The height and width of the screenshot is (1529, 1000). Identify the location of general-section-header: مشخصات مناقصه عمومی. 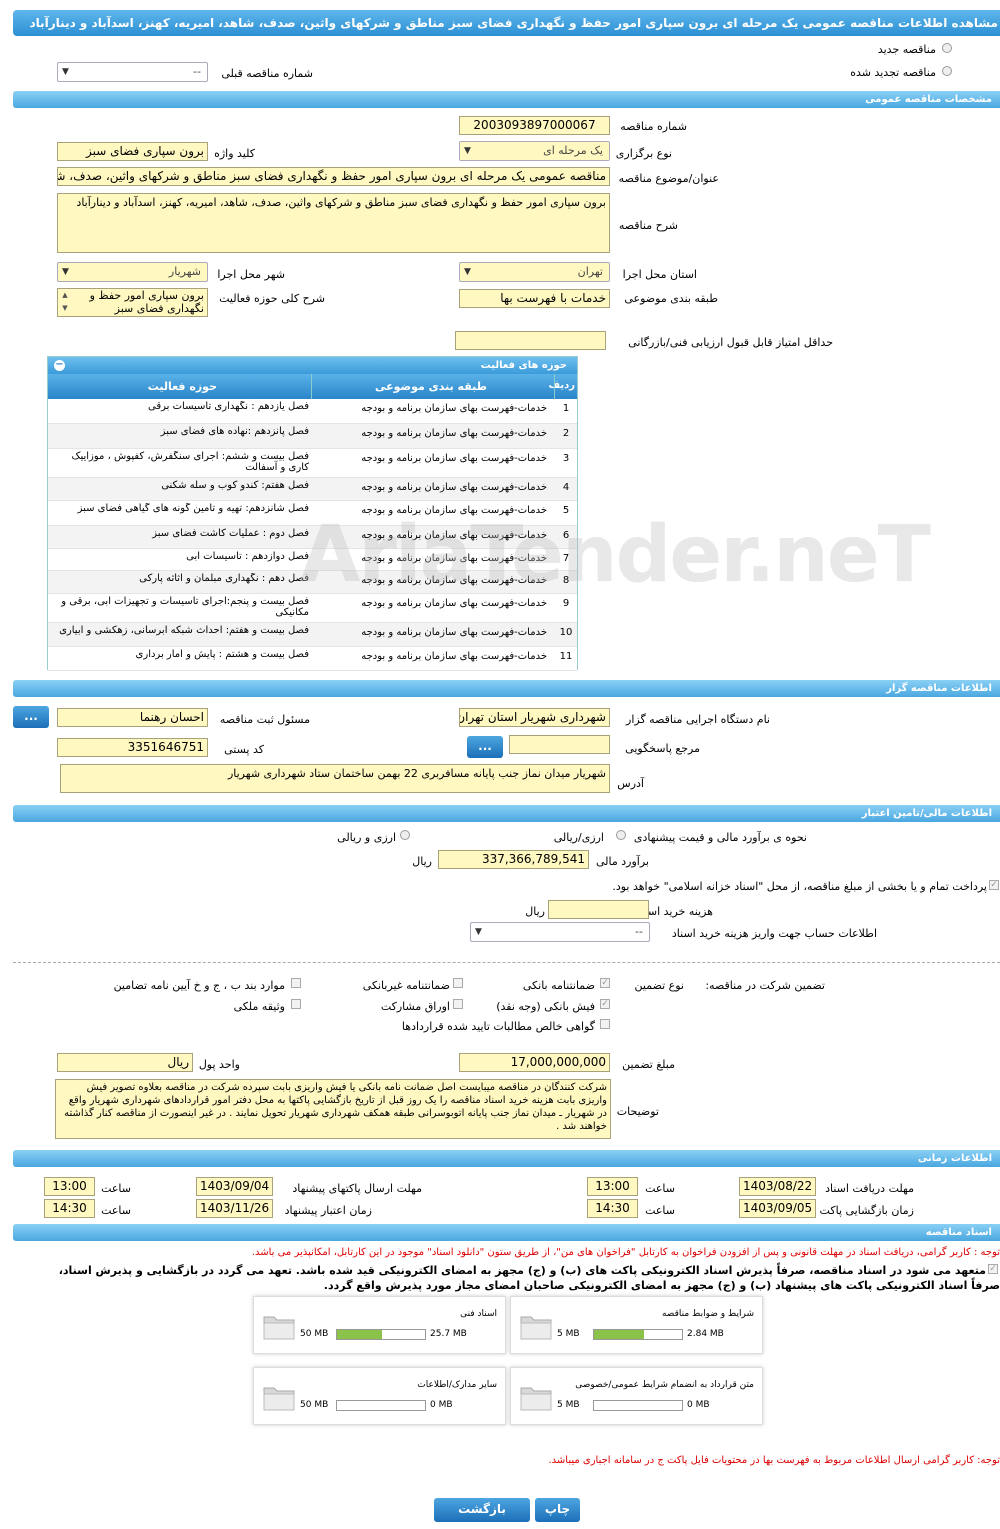
(506, 99).